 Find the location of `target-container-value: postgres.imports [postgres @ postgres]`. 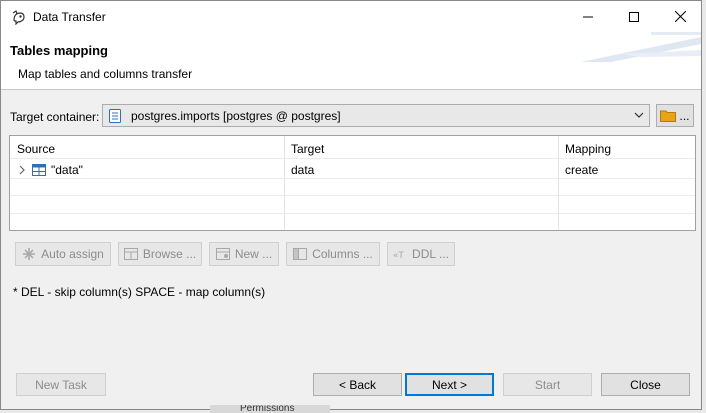

target-container-value: postgres.imports [postgres @ postgres] is located at coordinates (236, 115).